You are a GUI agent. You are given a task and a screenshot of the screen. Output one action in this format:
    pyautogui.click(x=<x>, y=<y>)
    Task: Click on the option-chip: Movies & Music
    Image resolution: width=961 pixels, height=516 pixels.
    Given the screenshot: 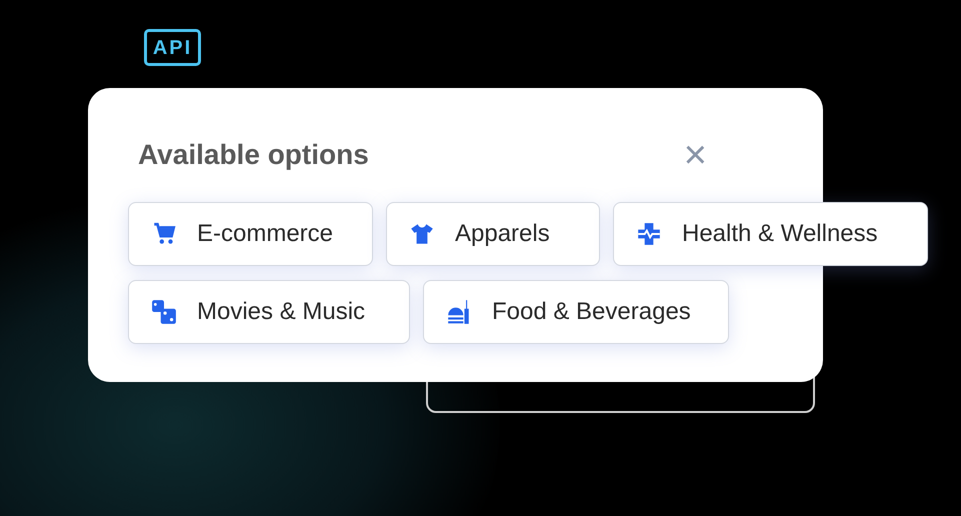 What is the action you would take?
    pyautogui.click(x=269, y=312)
    